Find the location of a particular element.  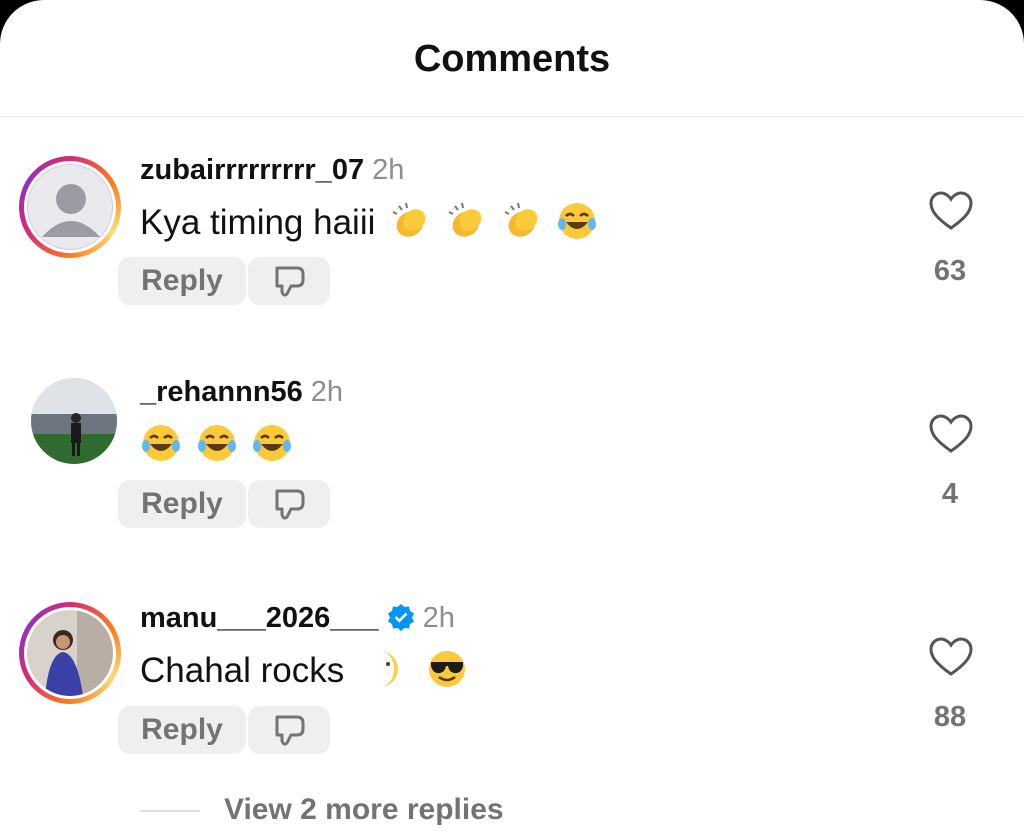

comment-username: manu___2026___ 2h is located at coordinates (297, 618).